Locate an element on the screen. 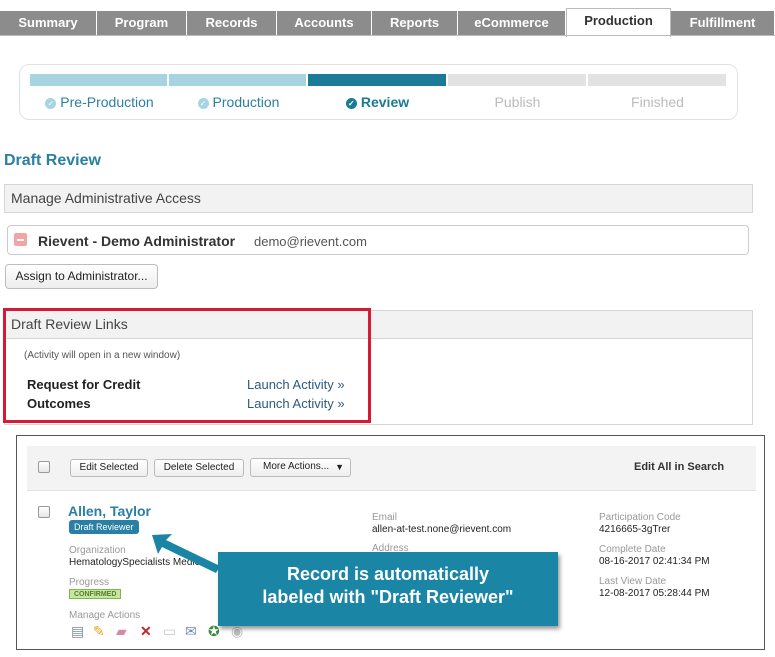  wizard-step-pre-production: ✓ Pre-Production is located at coordinates (99, 102).